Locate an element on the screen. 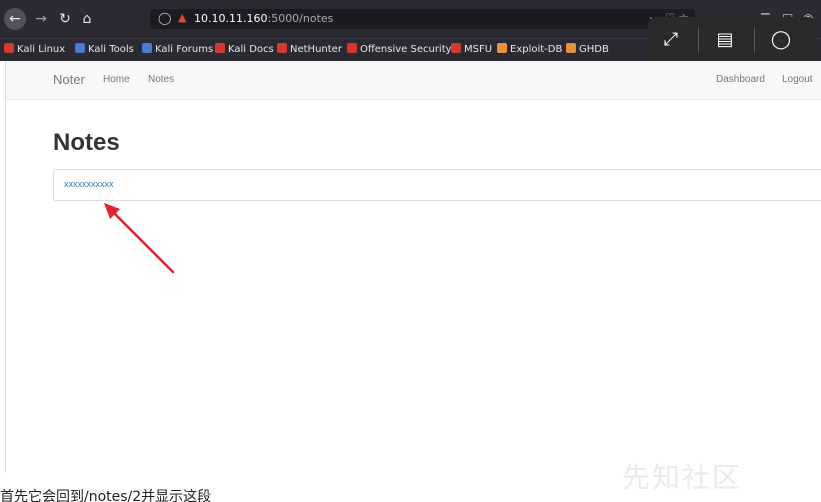  reload-icon: ↻ is located at coordinates (65, 19).